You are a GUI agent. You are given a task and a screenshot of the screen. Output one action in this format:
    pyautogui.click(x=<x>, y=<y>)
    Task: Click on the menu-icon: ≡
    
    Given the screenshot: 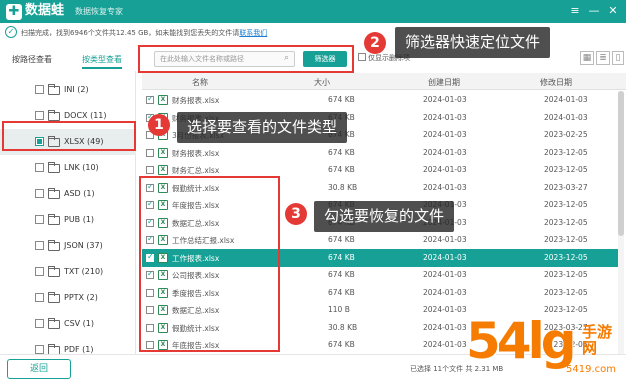 What is the action you would take?
    pyautogui.click(x=575, y=11)
    